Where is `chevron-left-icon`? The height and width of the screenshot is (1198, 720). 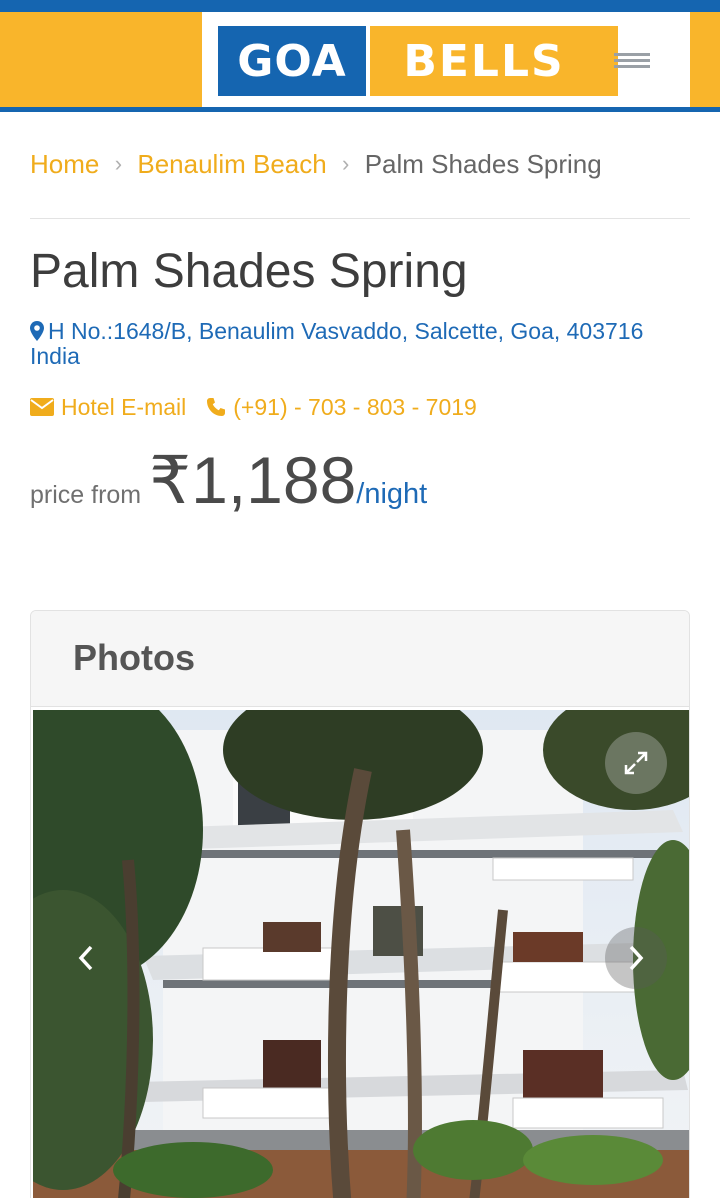
chevron-left-icon is located at coordinates (86, 958).